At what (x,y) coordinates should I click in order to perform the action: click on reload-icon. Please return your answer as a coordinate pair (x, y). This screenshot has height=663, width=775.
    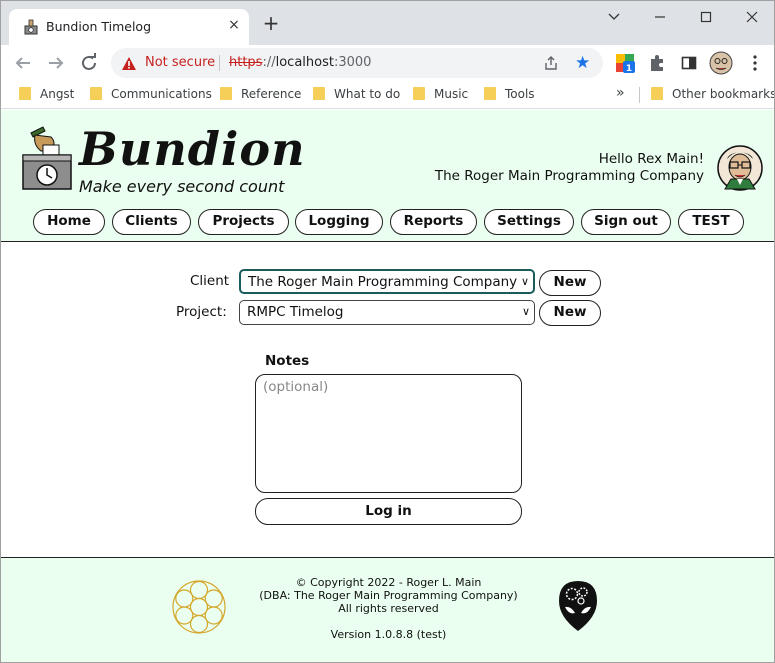
    Looking at the image, I should click on (89, 63).